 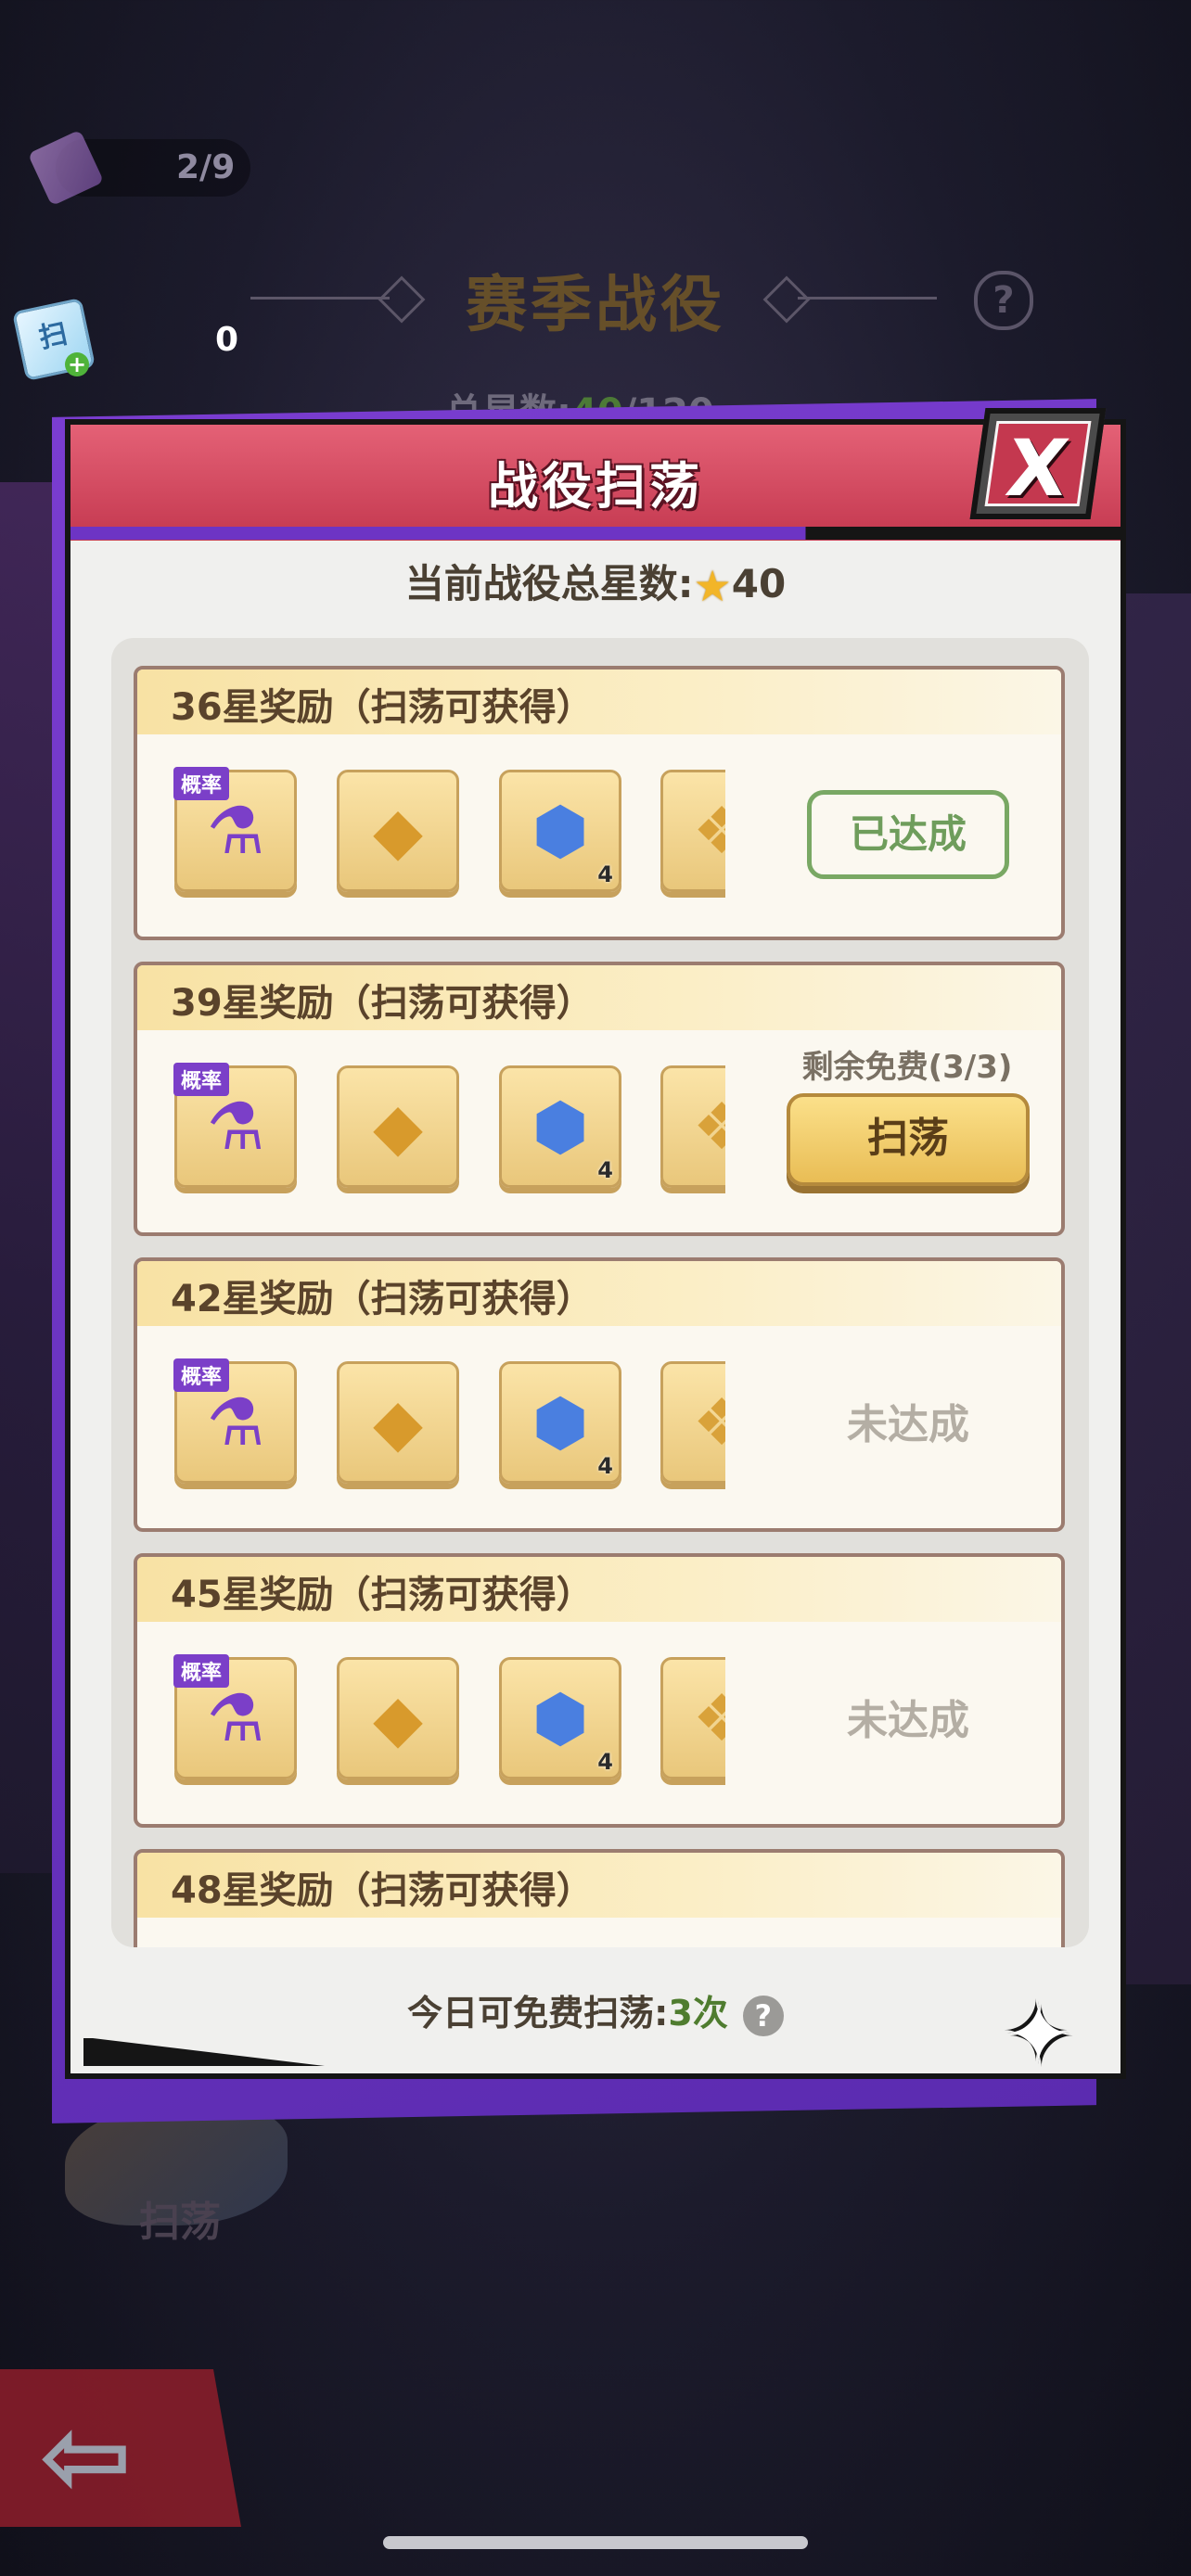 I want to click on decorative-star-icon: ✦, so click(x=1039, y=2035).